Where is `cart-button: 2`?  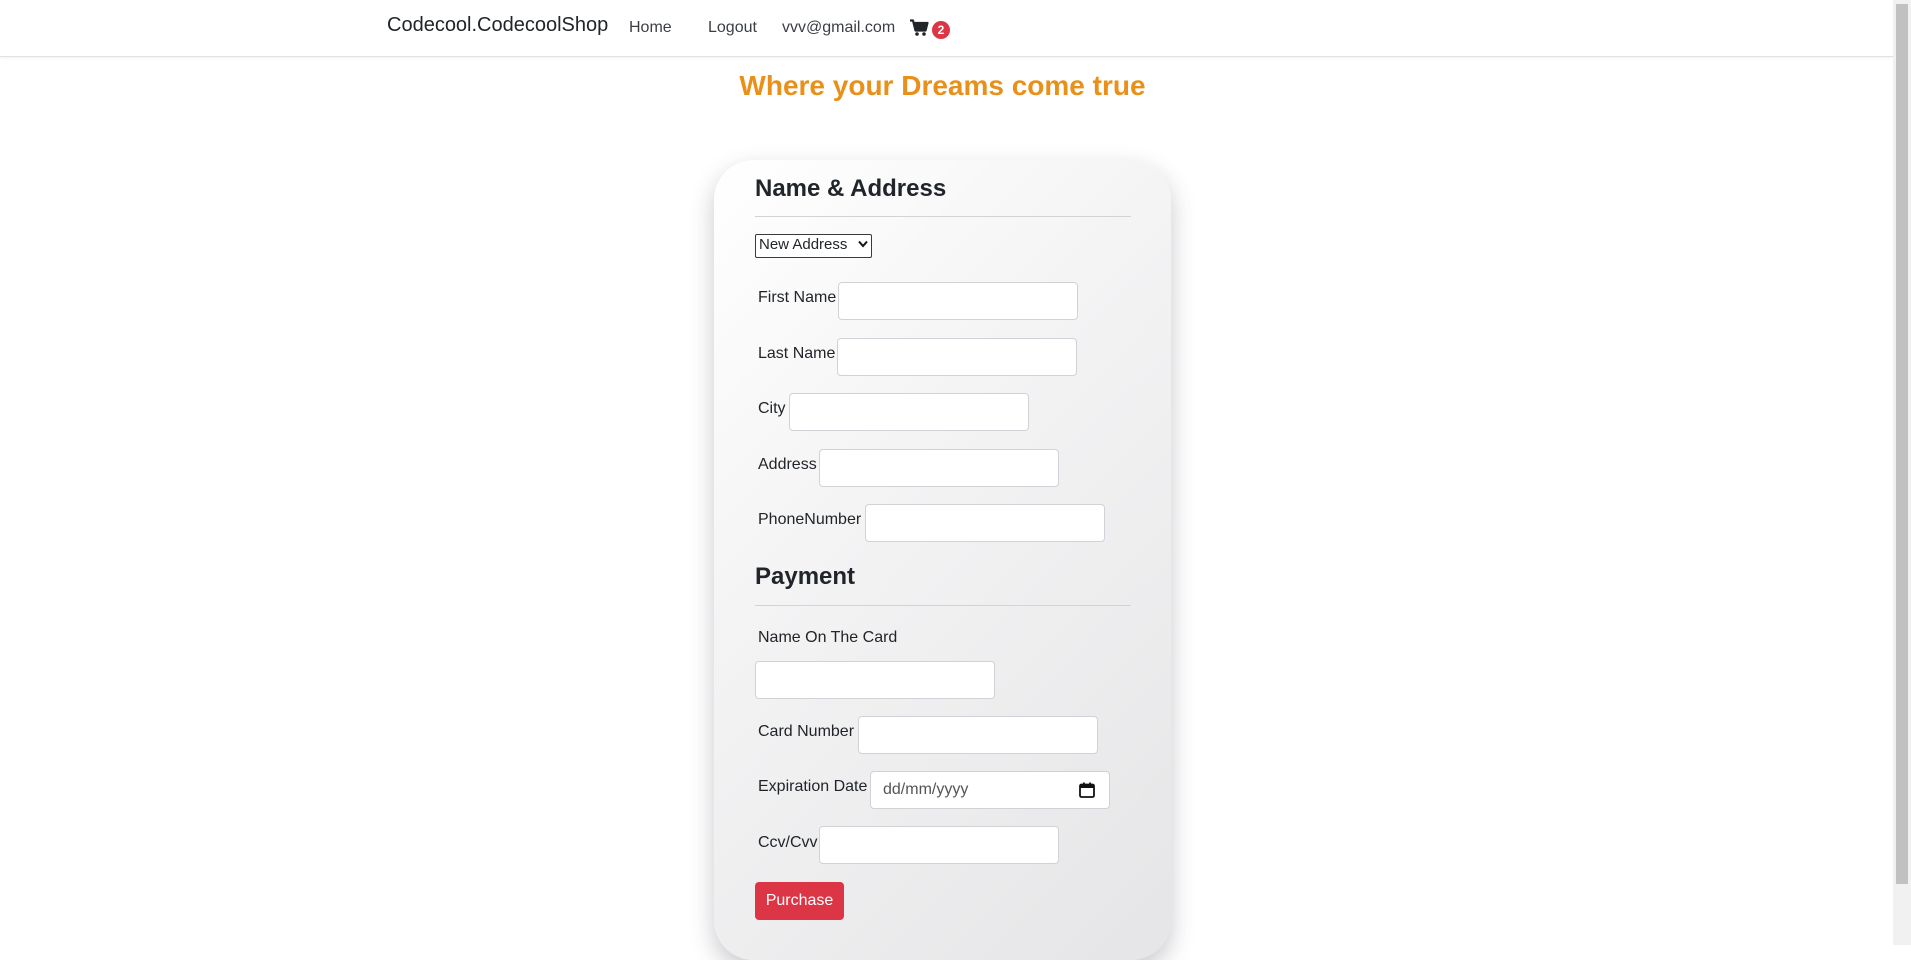 cart-button: 2 is located at coordinates (931, 29).